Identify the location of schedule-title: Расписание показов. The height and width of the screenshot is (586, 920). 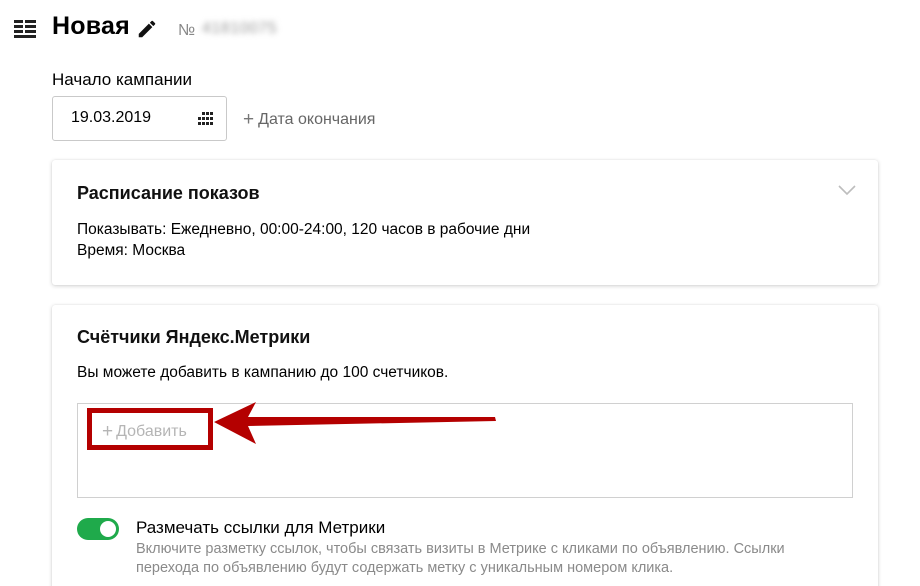
(168, 193).